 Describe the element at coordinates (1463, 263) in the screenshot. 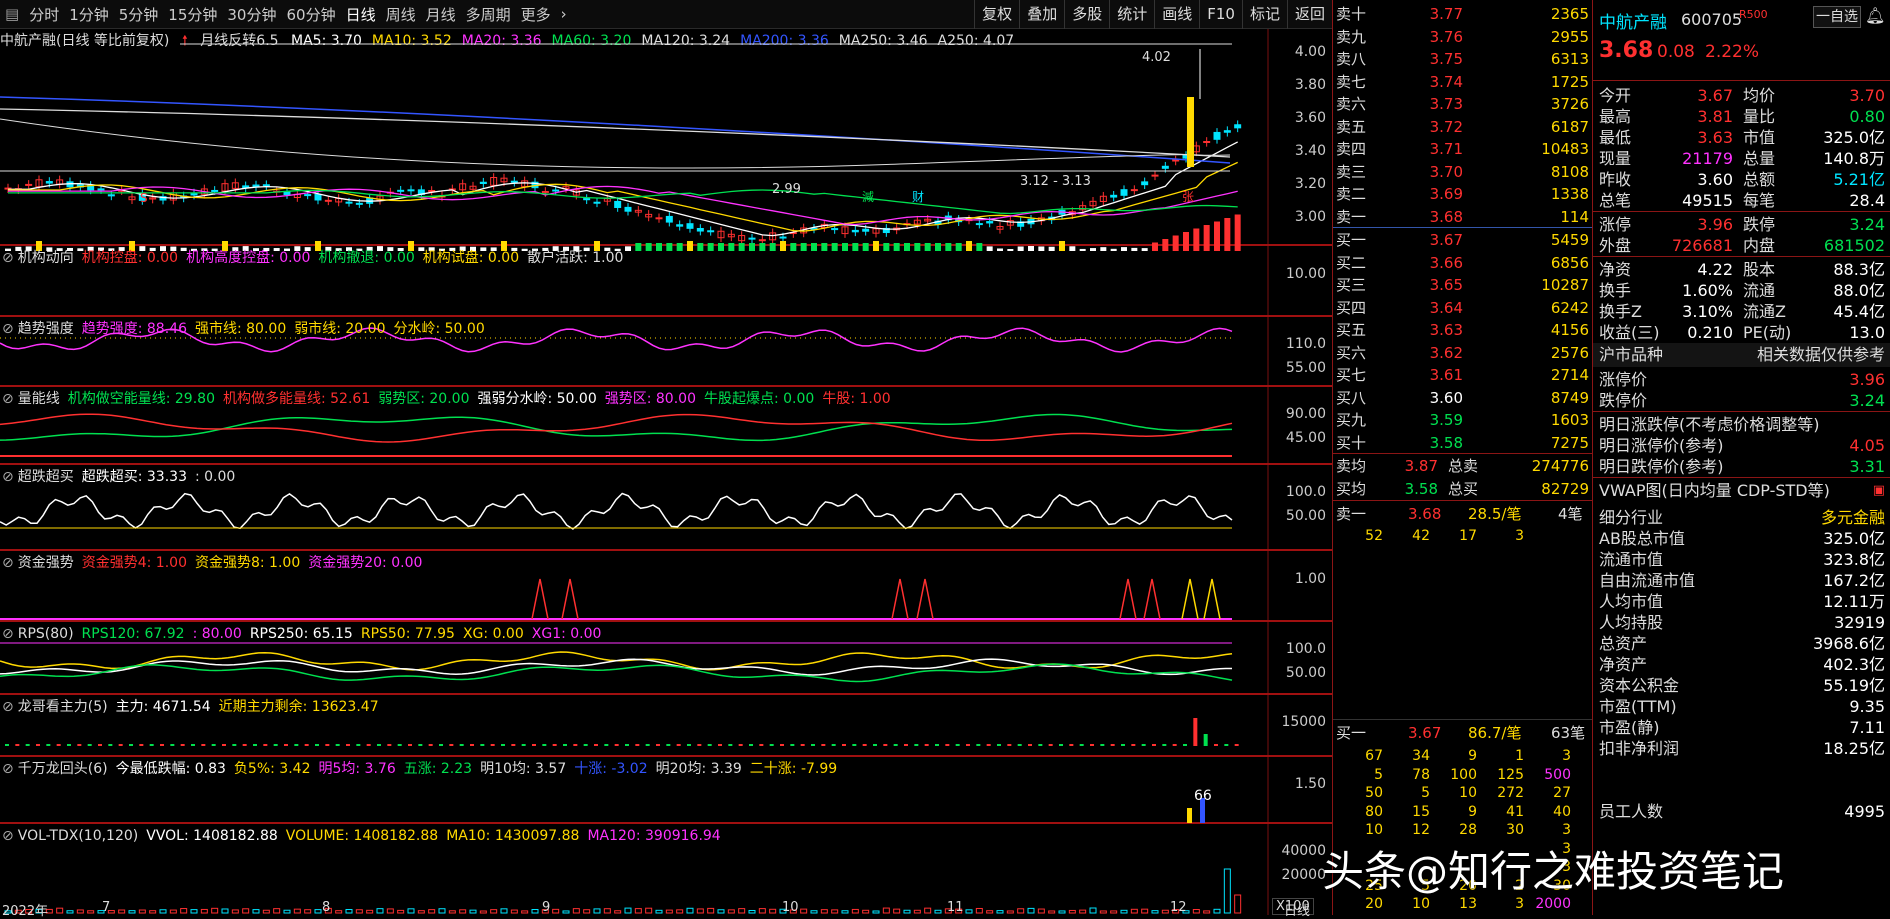

I see `bid-row: 买二 3.66 6856` at that location.